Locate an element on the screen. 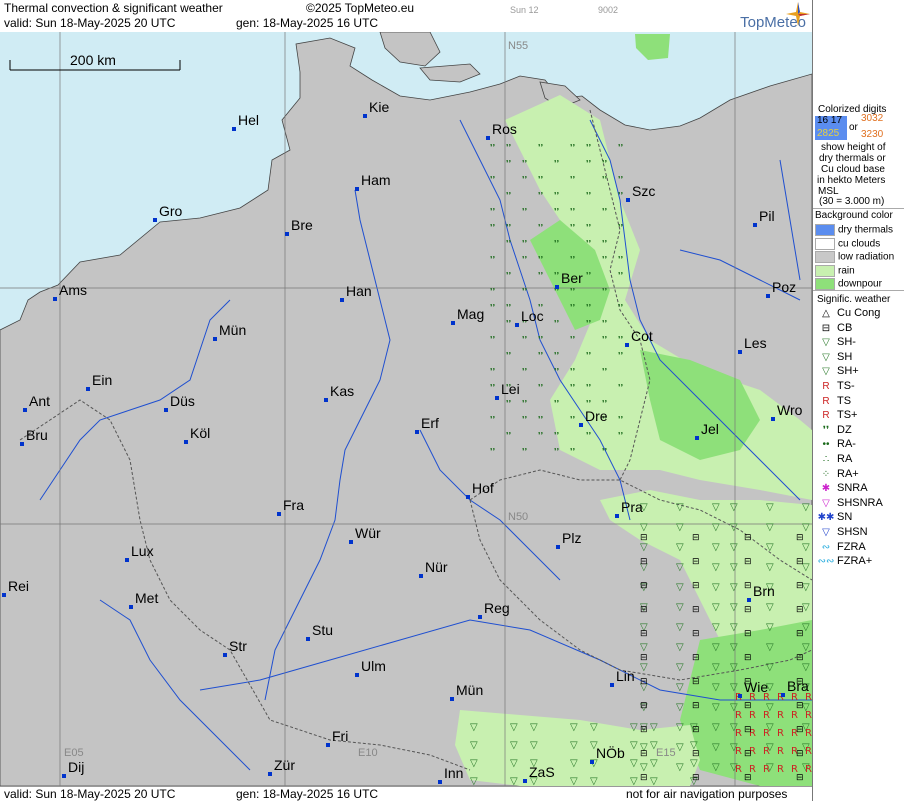  legend-wx-label: RA+ is located at coordinates (848, 473).